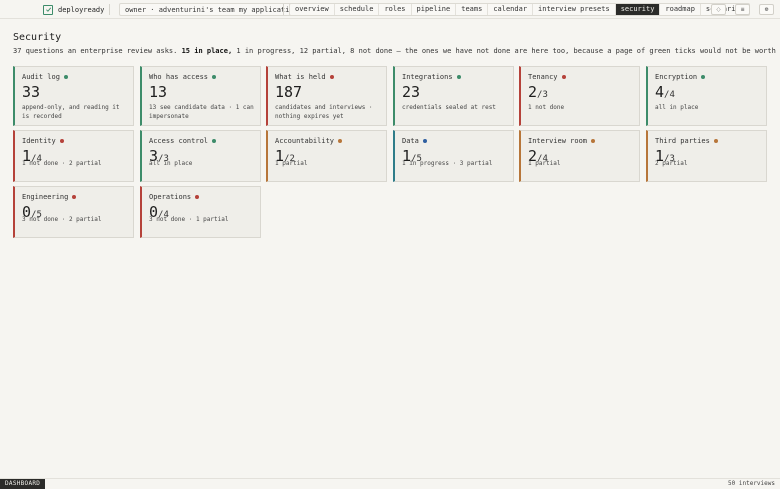 The height and width of the screenshot is (489, 780). I want to click on card-value: 33, so click(31, 94).